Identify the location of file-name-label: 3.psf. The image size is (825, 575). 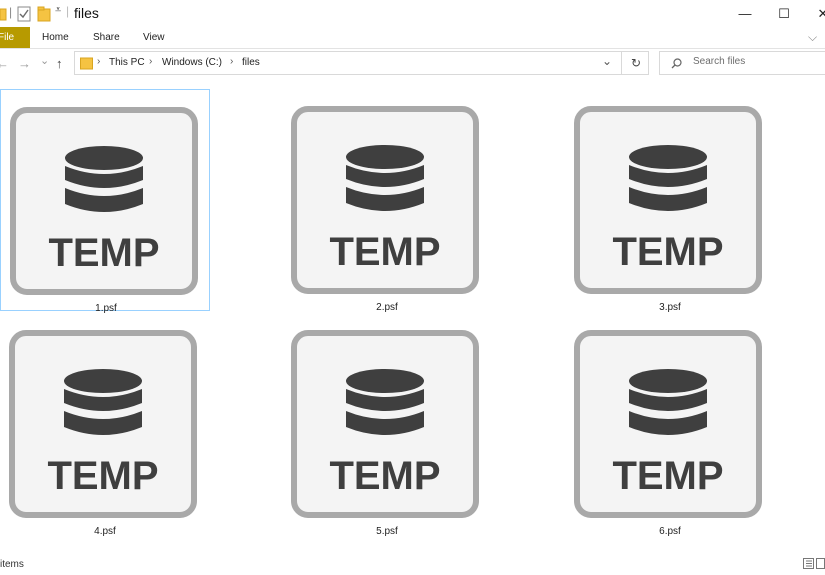
(670, 307).